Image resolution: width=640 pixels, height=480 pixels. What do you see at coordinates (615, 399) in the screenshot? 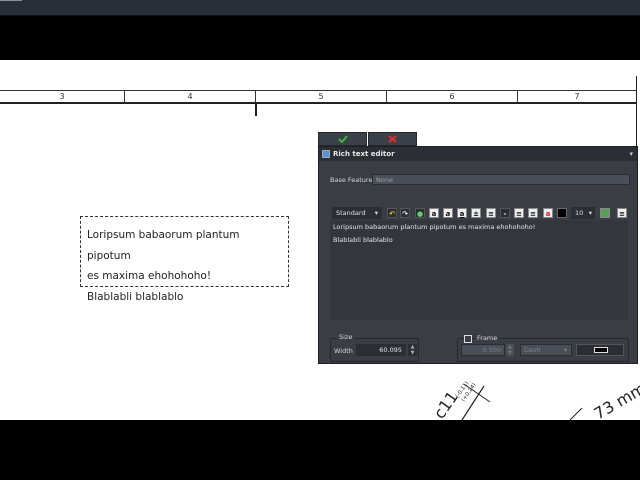
I see `dimension-73mm: 73 mm` at bounding box center [615, 399].